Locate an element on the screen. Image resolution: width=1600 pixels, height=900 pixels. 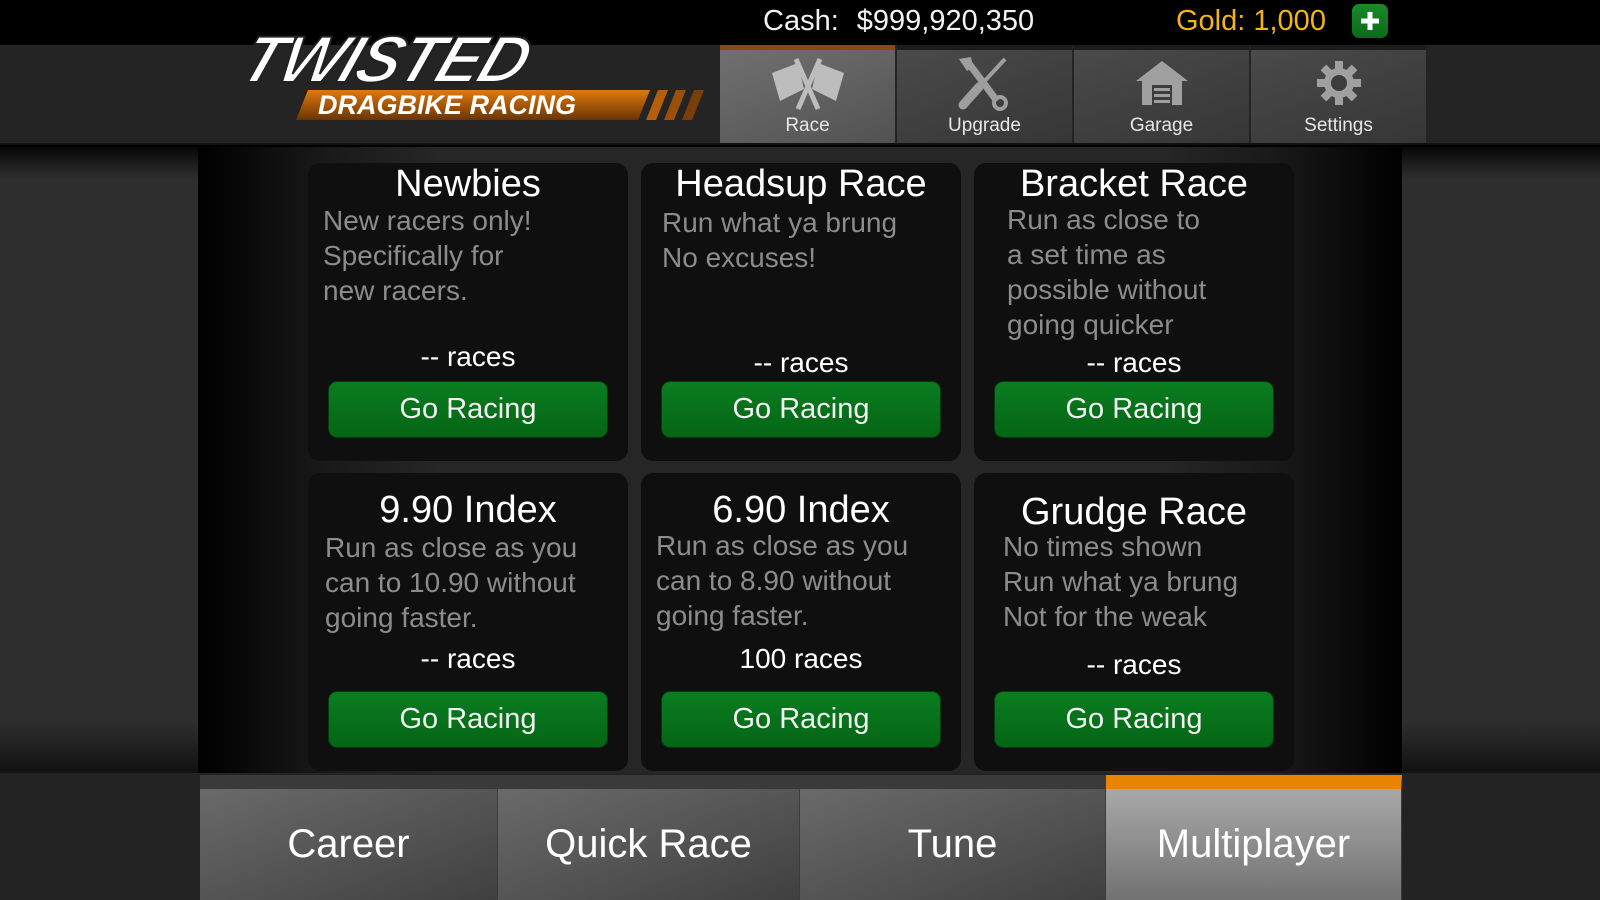
plus-icon is located at coordinates (1370, 21).